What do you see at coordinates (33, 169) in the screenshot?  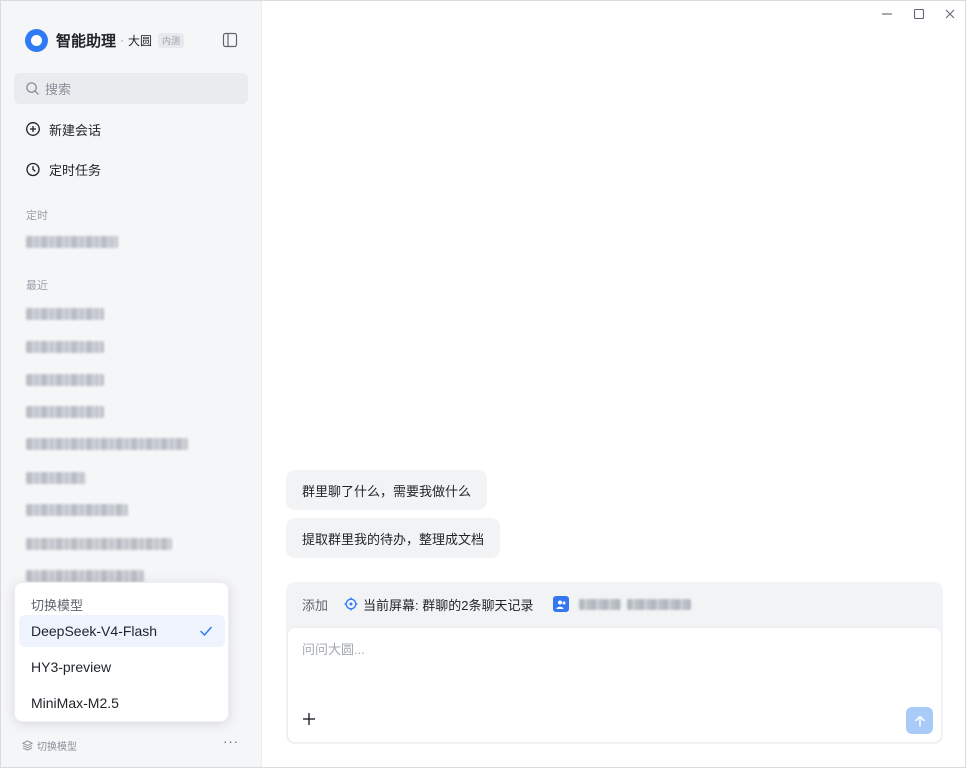 I see `timer-icon` at bounding box center [33, 169].